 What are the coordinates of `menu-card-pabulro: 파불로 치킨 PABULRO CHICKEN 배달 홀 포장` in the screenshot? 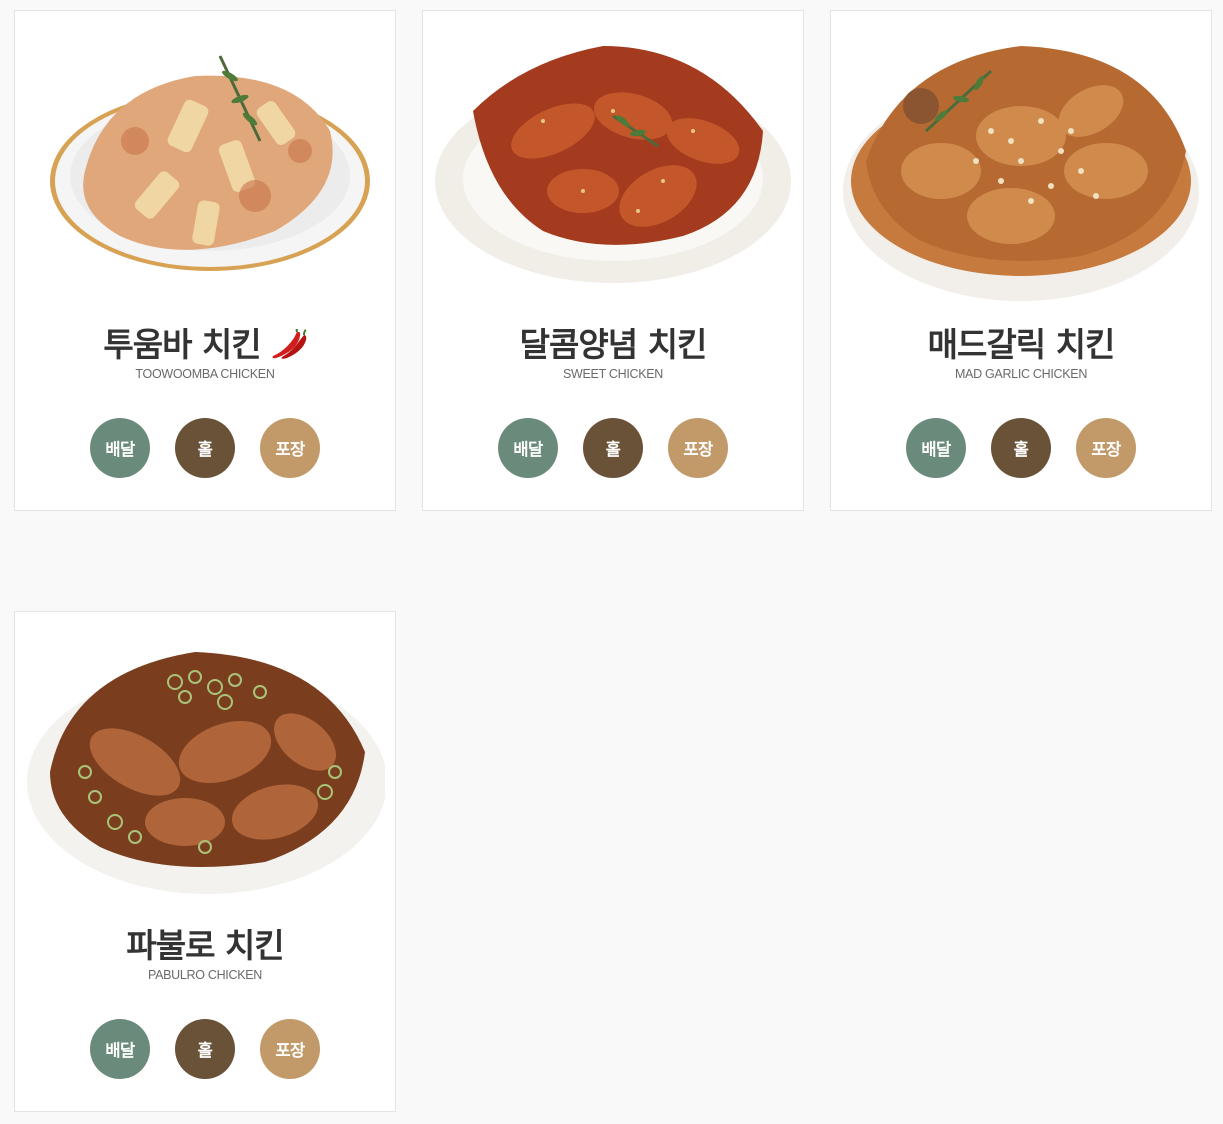 It's located at (205, 861).